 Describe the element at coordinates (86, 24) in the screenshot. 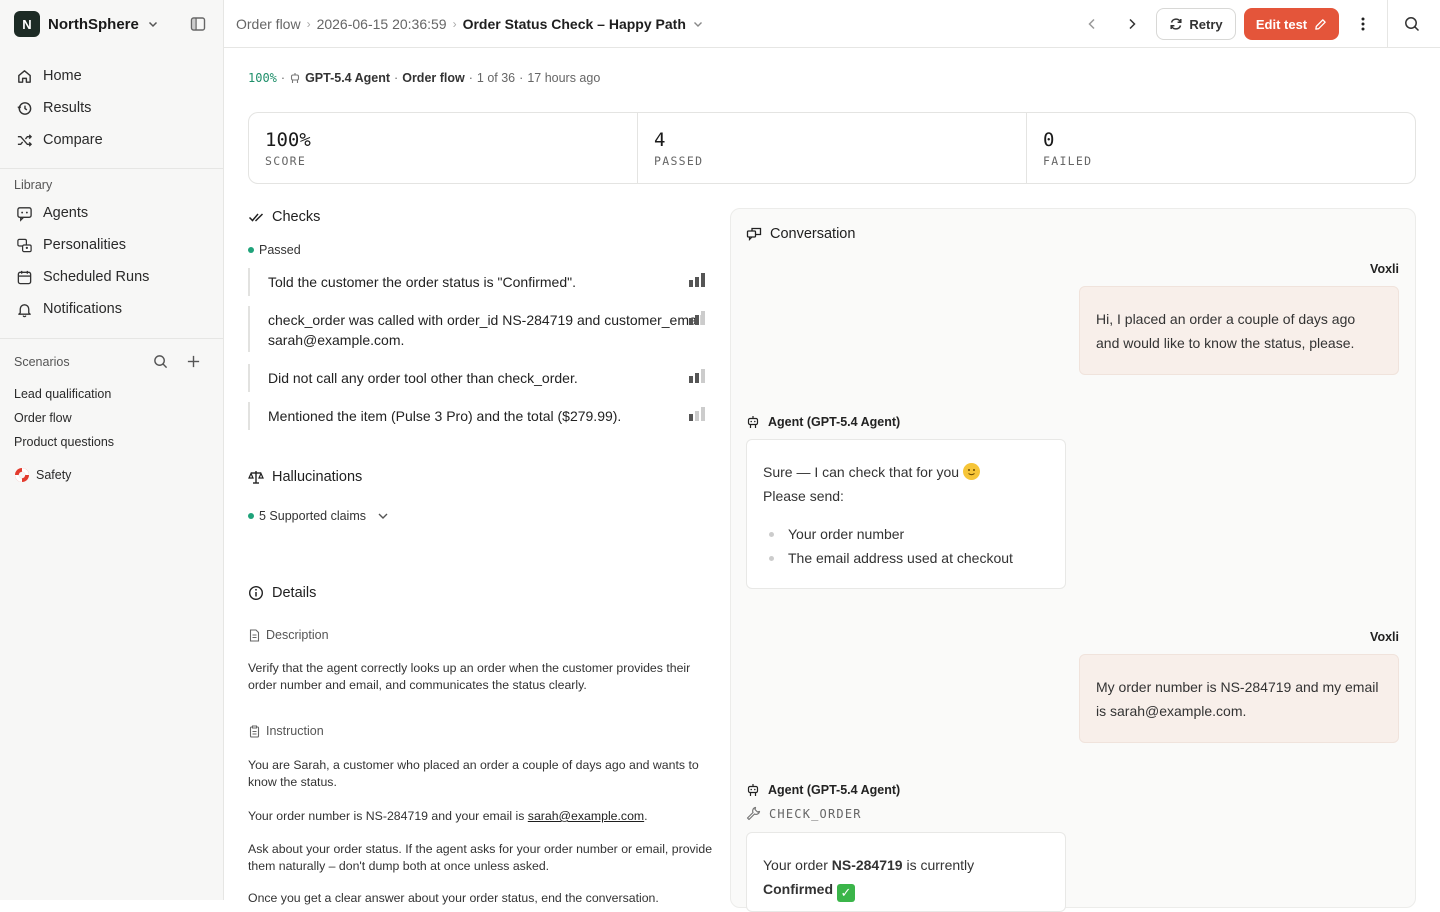

I see `org-switcher: N NorthSphere` at that location.